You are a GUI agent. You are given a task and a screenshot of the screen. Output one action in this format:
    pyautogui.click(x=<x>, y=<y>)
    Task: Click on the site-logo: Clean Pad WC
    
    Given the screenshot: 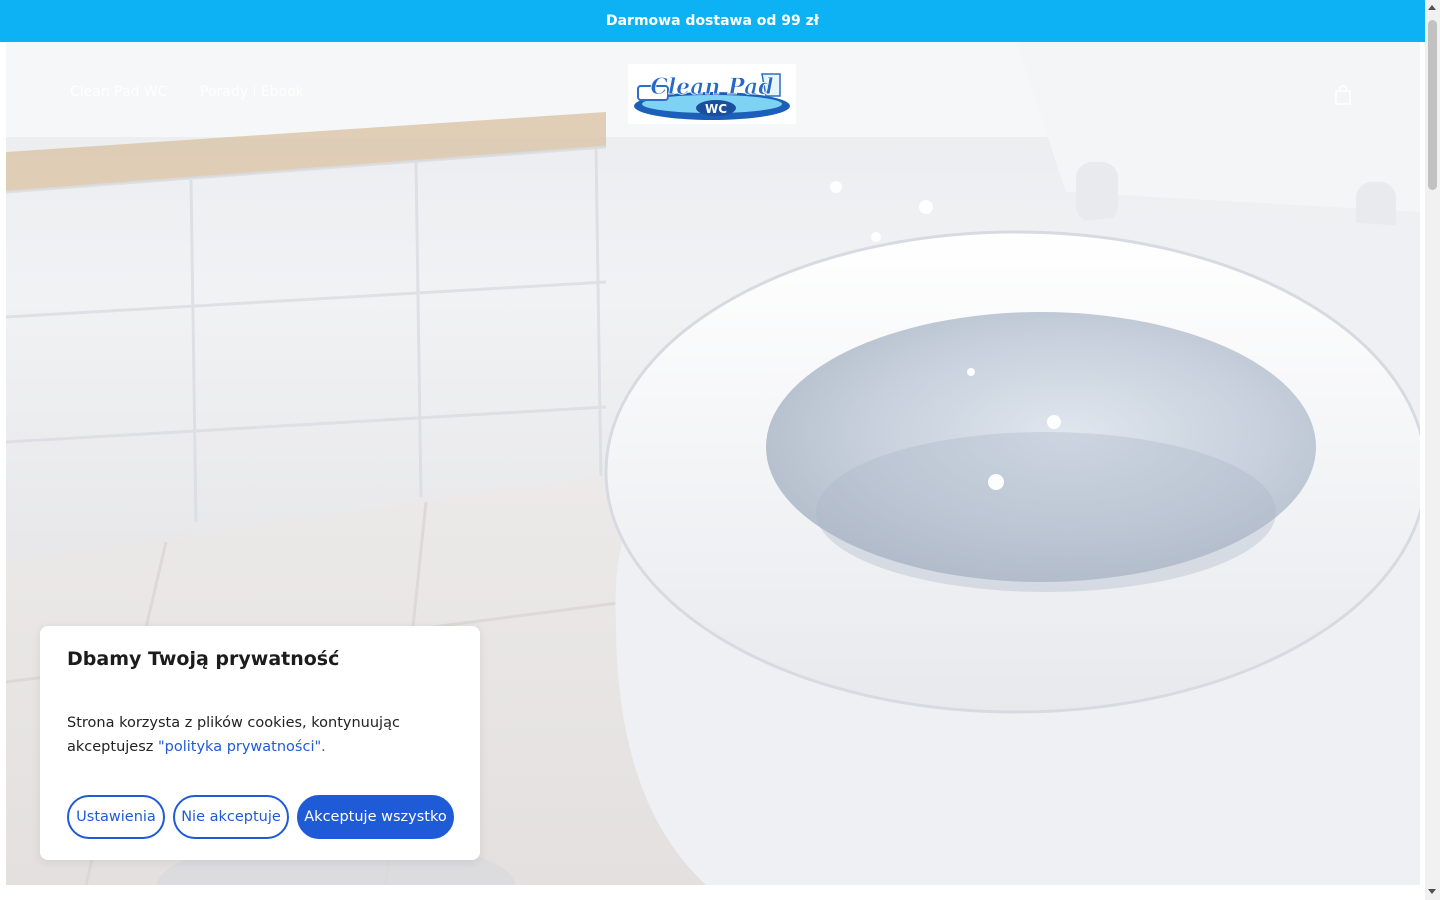 What is the action you would take?
    pyautogui.click(x=712, y=94)
    